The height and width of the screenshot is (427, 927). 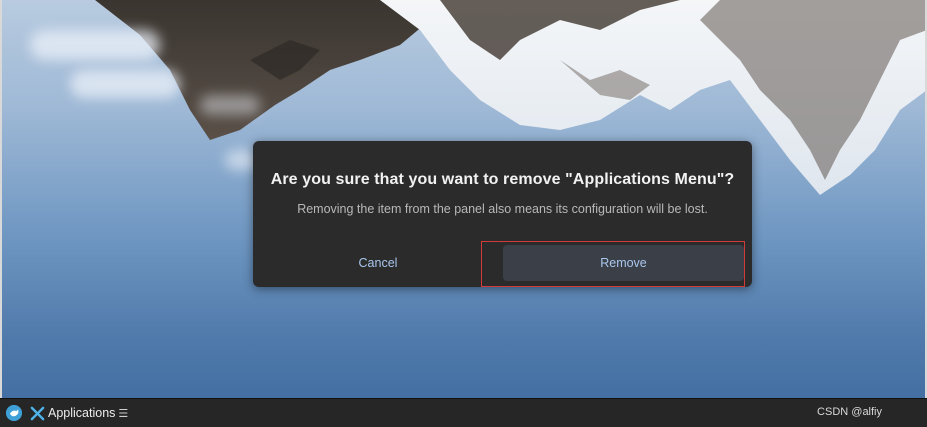 What do you see at coordinates (123, 413) in the screenshot?
I see `menu-overflow-icon: ☰` at bounding box center [123, 413].